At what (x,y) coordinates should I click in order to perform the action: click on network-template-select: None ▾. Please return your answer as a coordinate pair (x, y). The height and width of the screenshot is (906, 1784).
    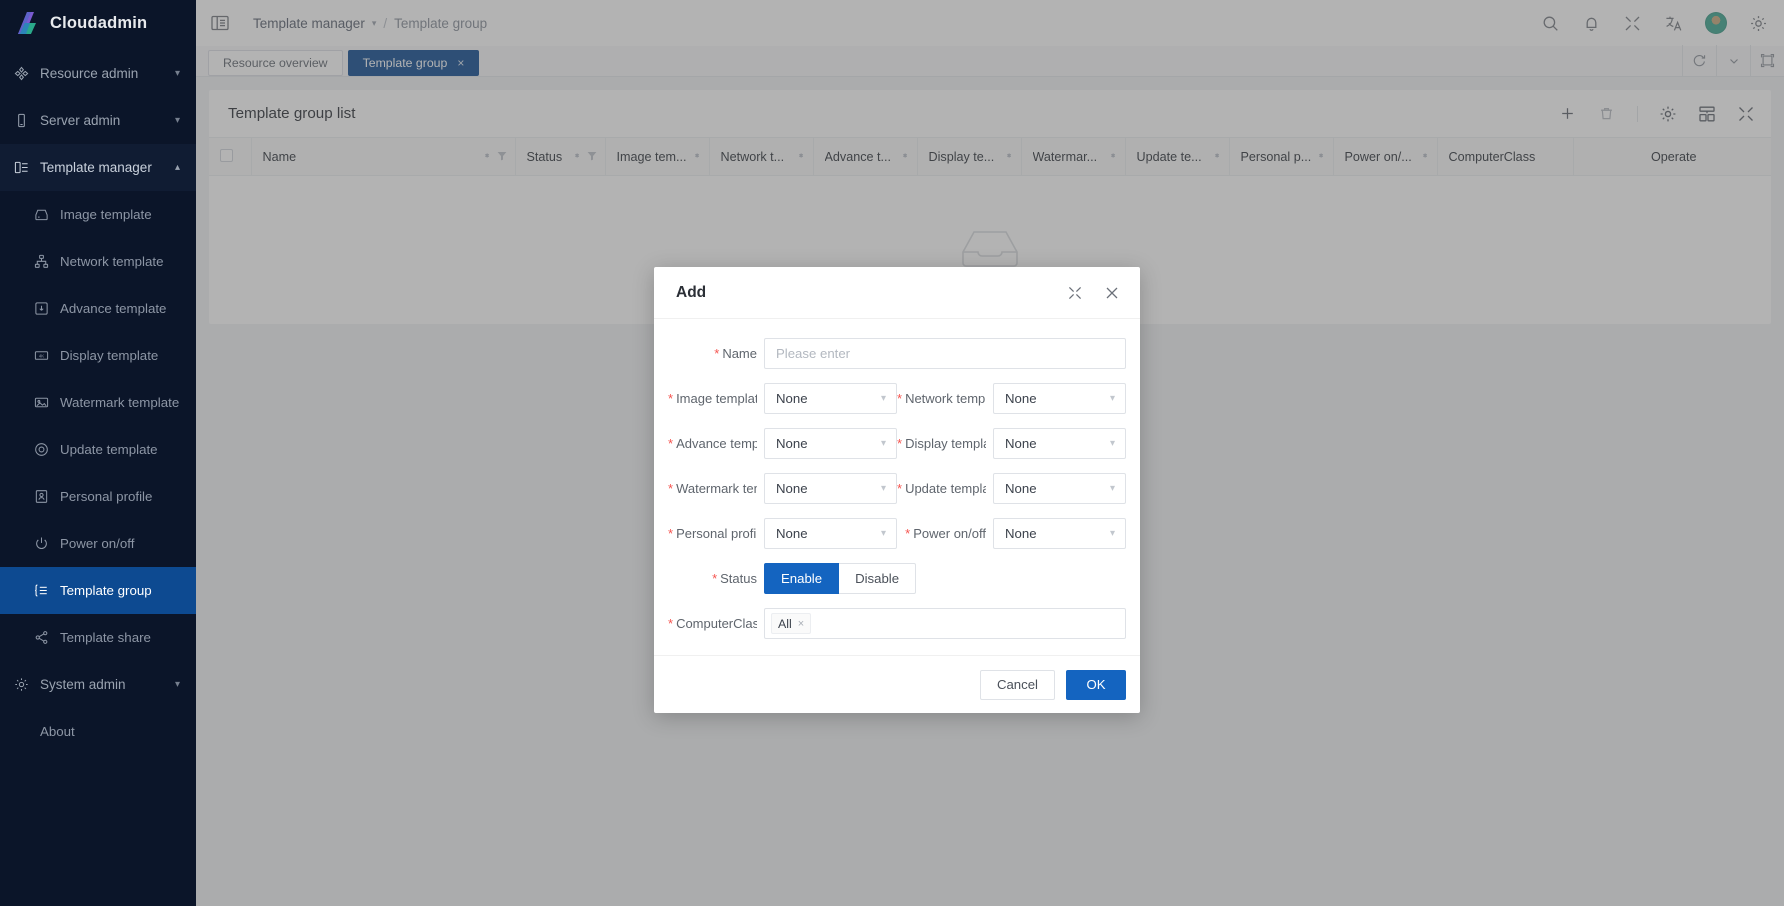
    Looking at the image, I should click on (1059, 398).